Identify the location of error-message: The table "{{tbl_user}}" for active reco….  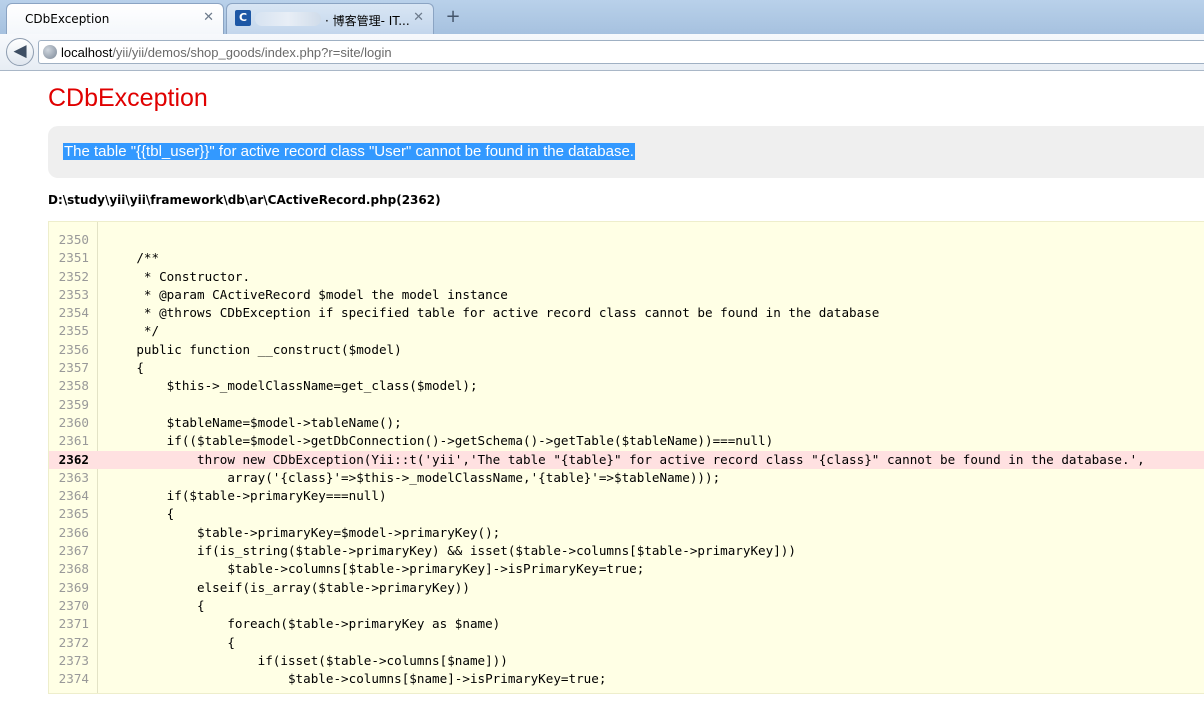
(349, 151).